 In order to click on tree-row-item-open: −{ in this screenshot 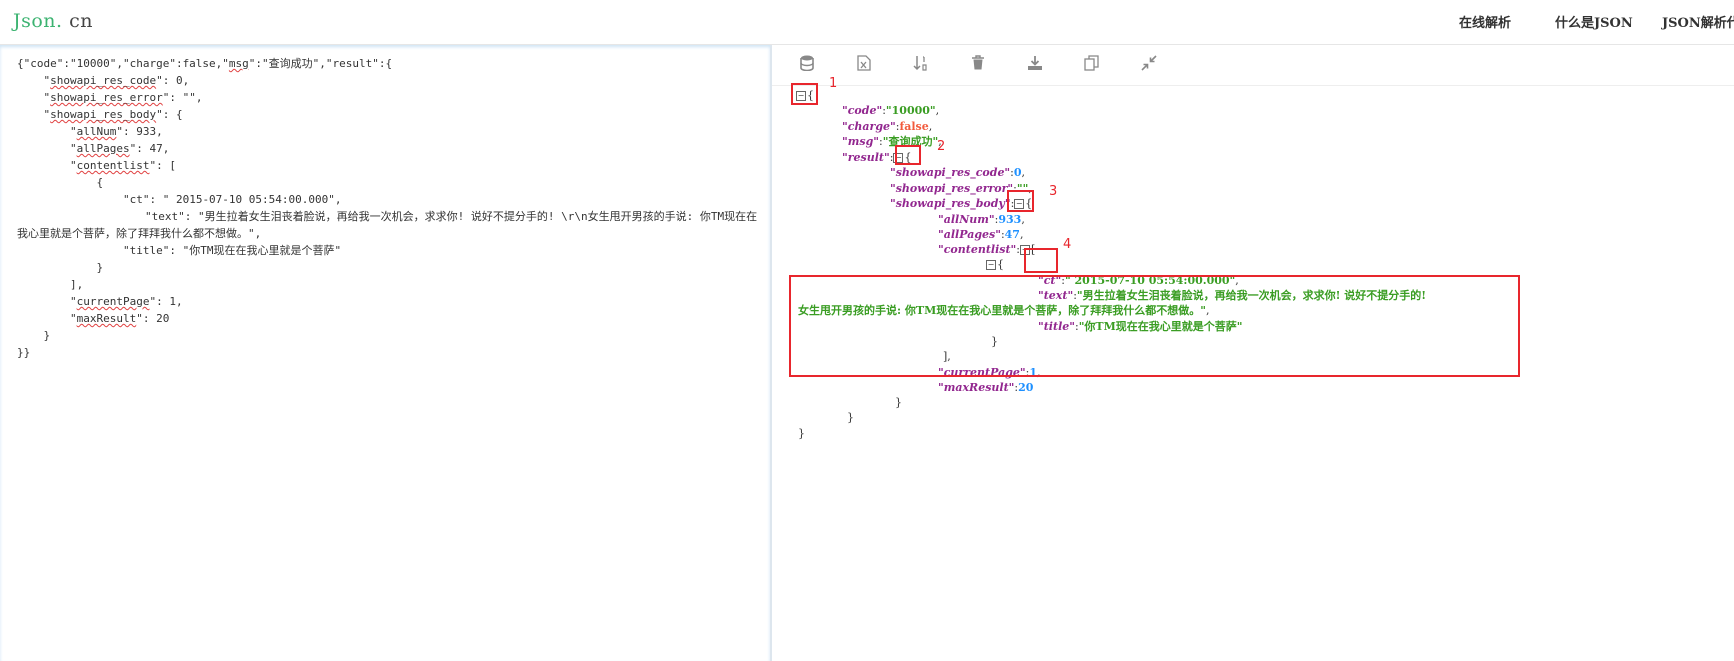, I will do `click(995, 264)`.